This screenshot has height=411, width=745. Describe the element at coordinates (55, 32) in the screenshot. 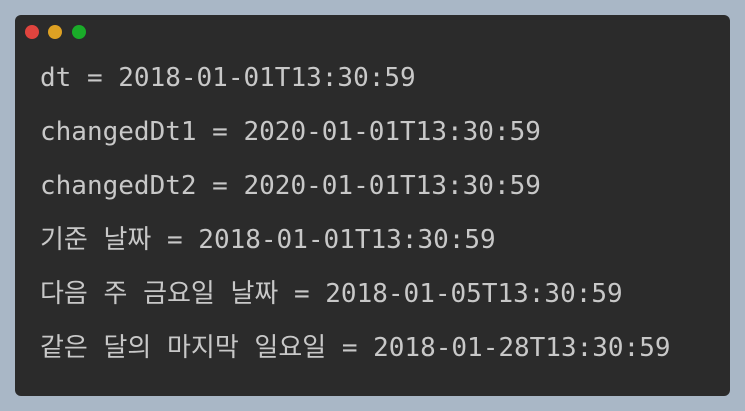

I see `minimize-window-button` at that location.